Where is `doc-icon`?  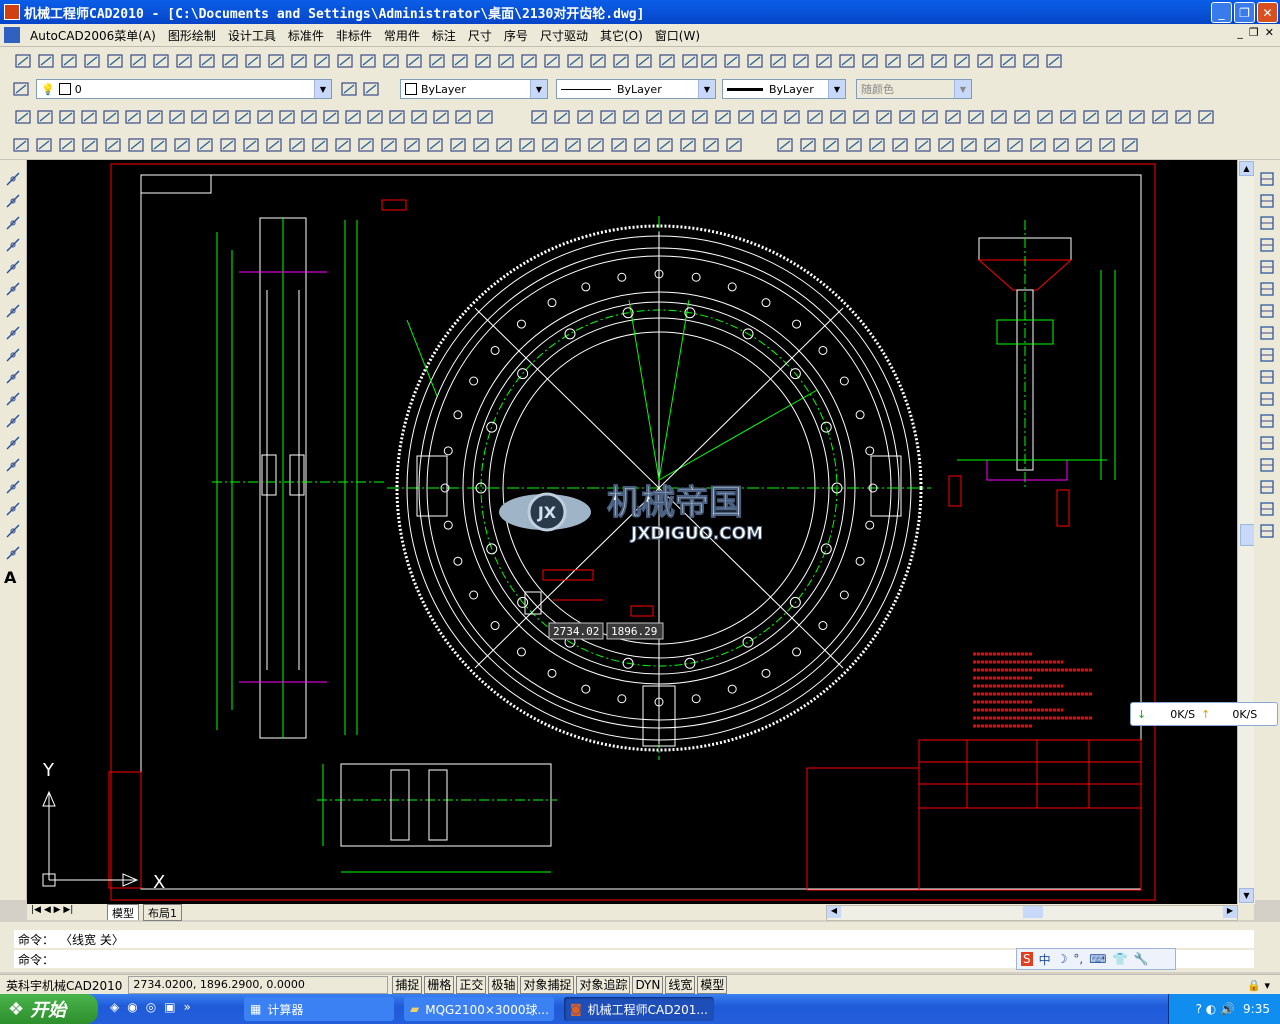
doc-icon is located at coordinates (12, 35).